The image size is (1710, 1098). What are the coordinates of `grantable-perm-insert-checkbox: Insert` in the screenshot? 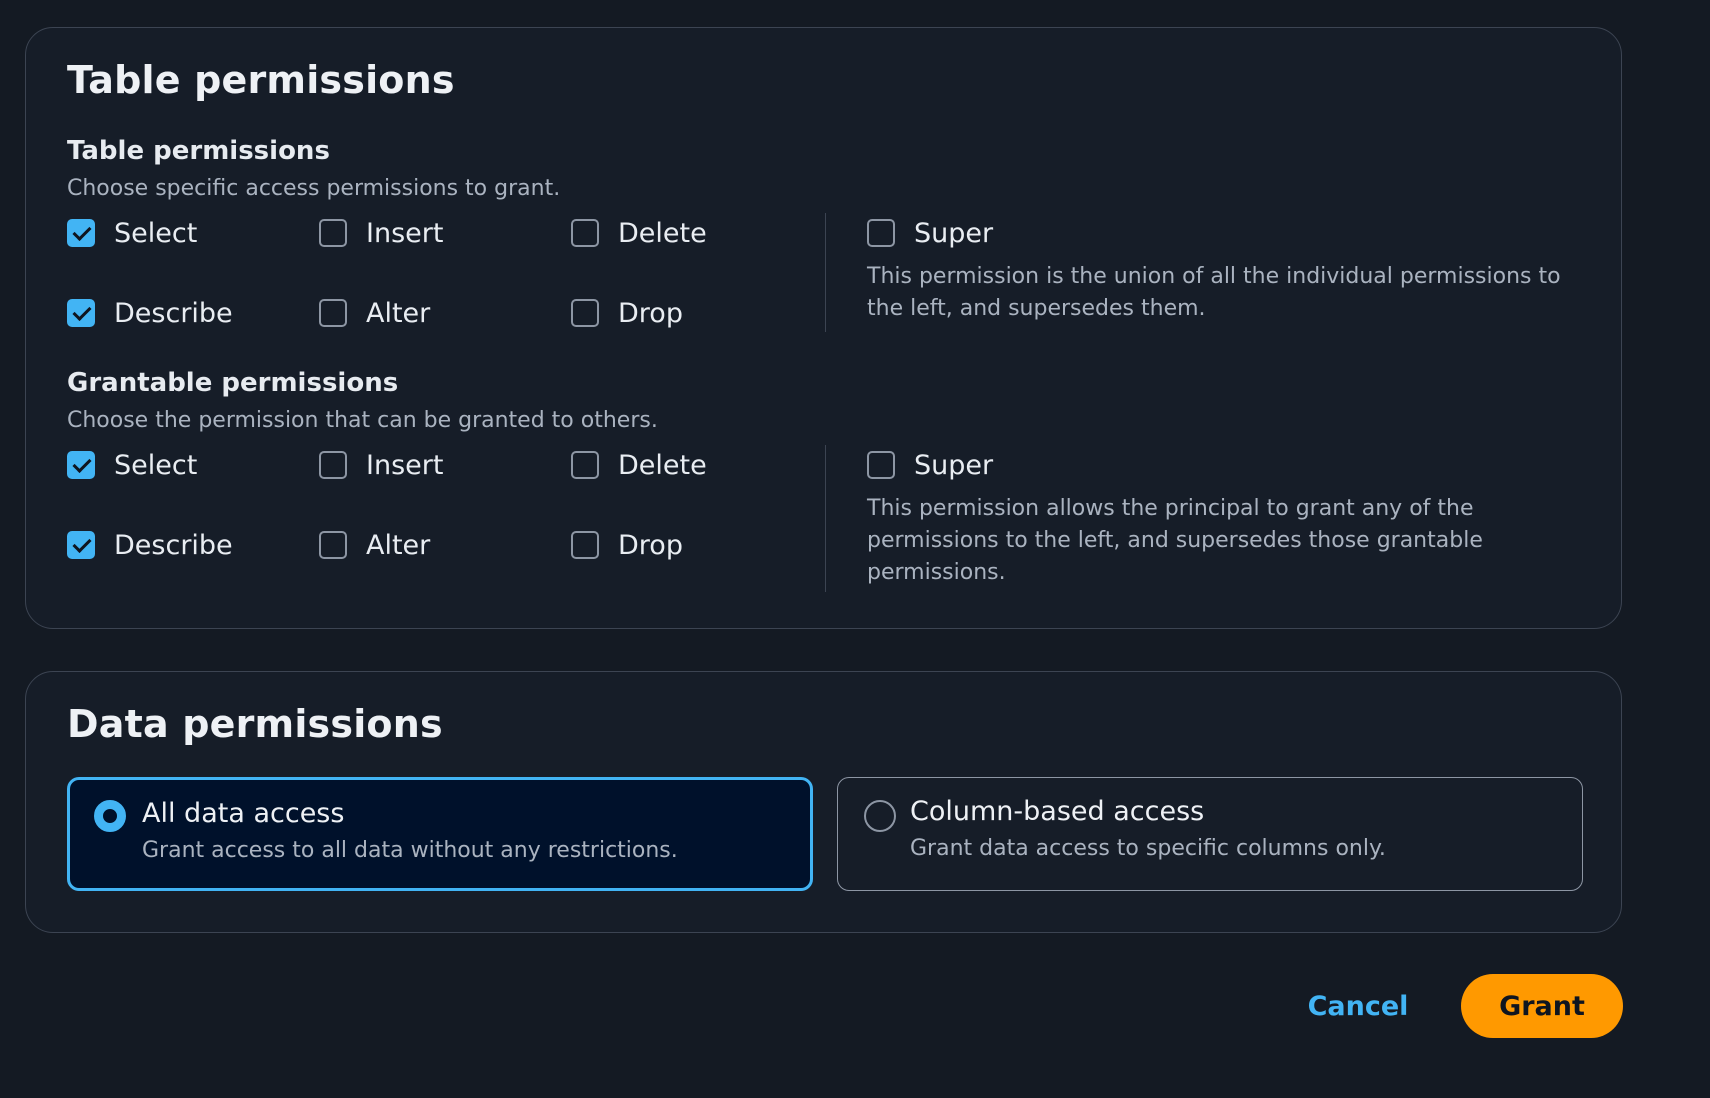 It's located at (381, 465).